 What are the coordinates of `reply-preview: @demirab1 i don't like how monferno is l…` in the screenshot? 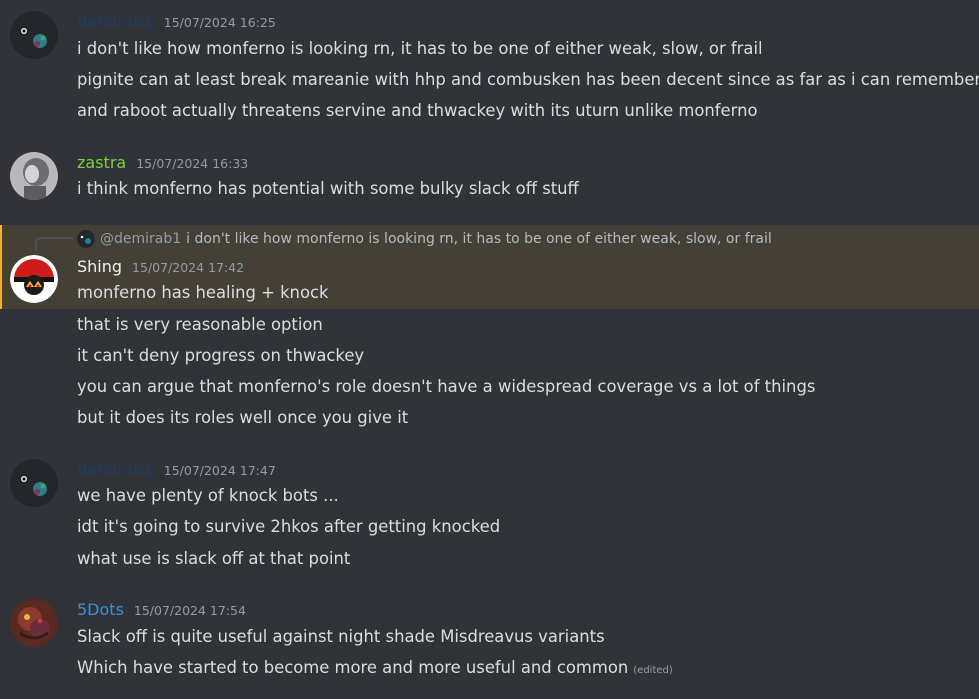 It's located at (424, 239).